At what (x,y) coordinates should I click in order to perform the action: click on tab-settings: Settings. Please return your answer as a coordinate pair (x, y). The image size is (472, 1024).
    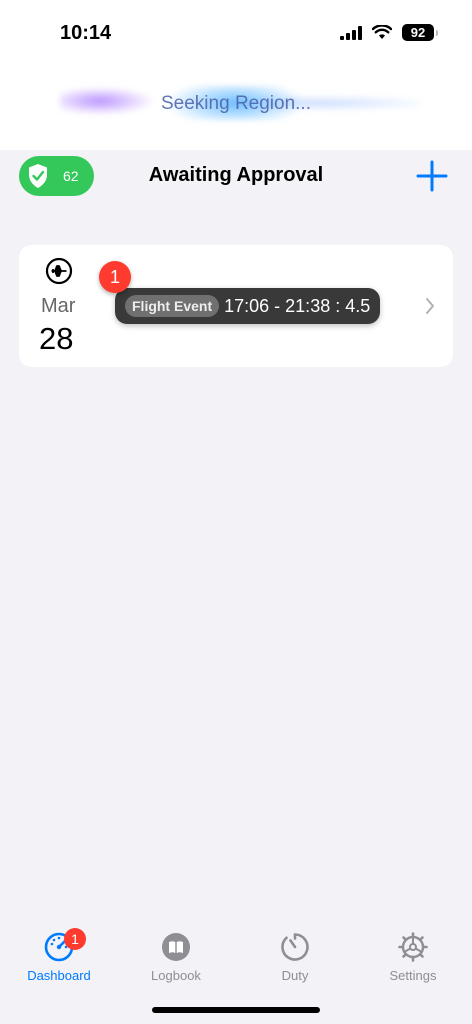
    Looking at the image, I should click on (413, 957).